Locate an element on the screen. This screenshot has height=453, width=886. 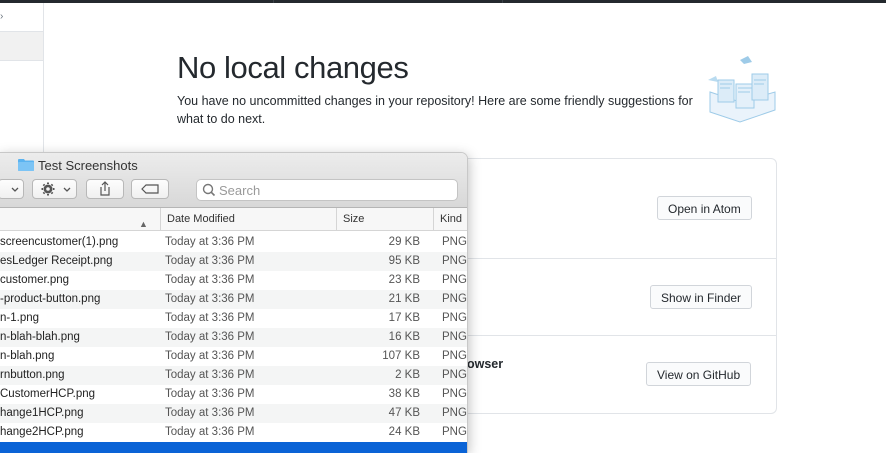
file-name: n-1.png is located at coordinates (20, 318).